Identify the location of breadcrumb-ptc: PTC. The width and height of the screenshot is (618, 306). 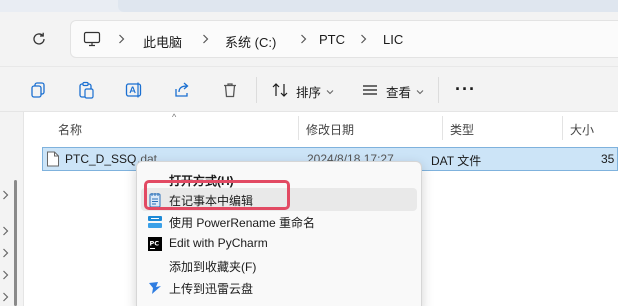
(332, 39).